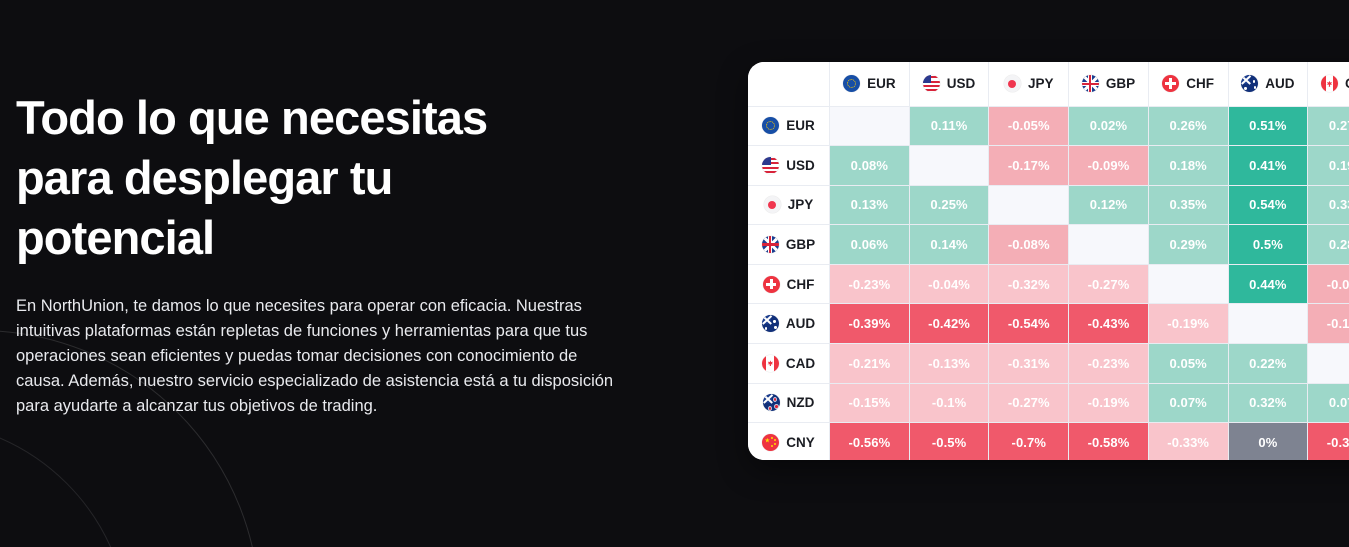 This screenshot has width=1349, height=547. What do you see at coordinates (1108, 84) in the screenshot?
I see `matrix-col-header-gbp: GBP` at bounding box center [1108, 84].